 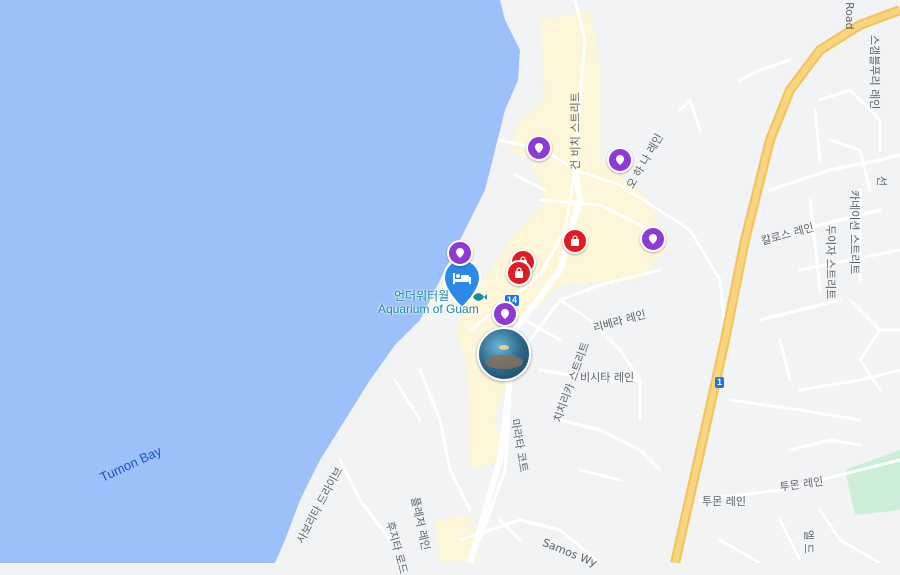 I want to click on reef-image, so click(x=504, y=362).